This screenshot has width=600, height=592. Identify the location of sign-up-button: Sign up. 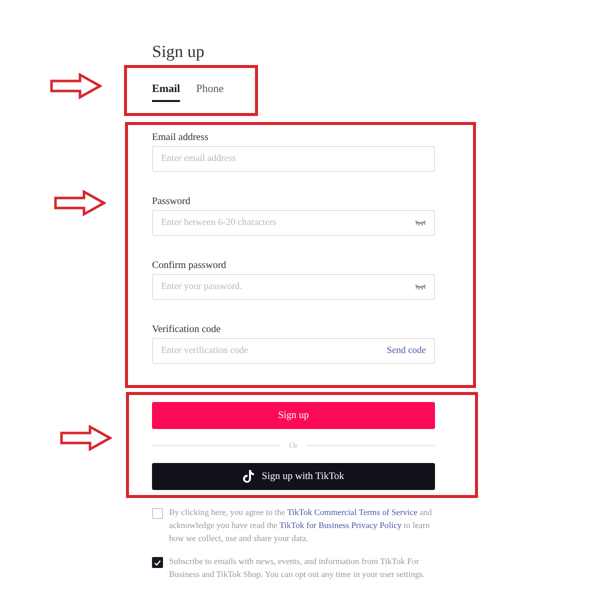
(293, 415).